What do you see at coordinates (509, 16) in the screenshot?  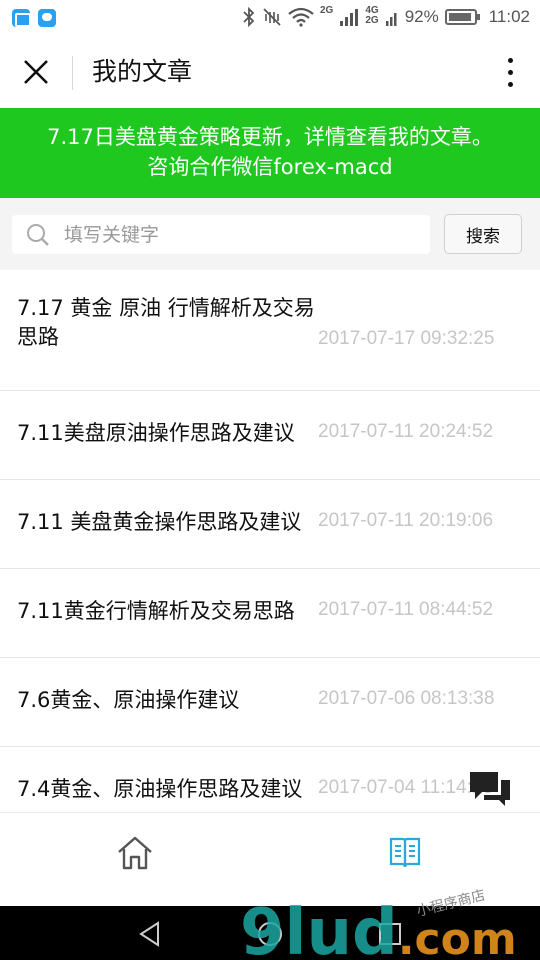 I see `clock: 11:02` at bounding box center [509, 16].